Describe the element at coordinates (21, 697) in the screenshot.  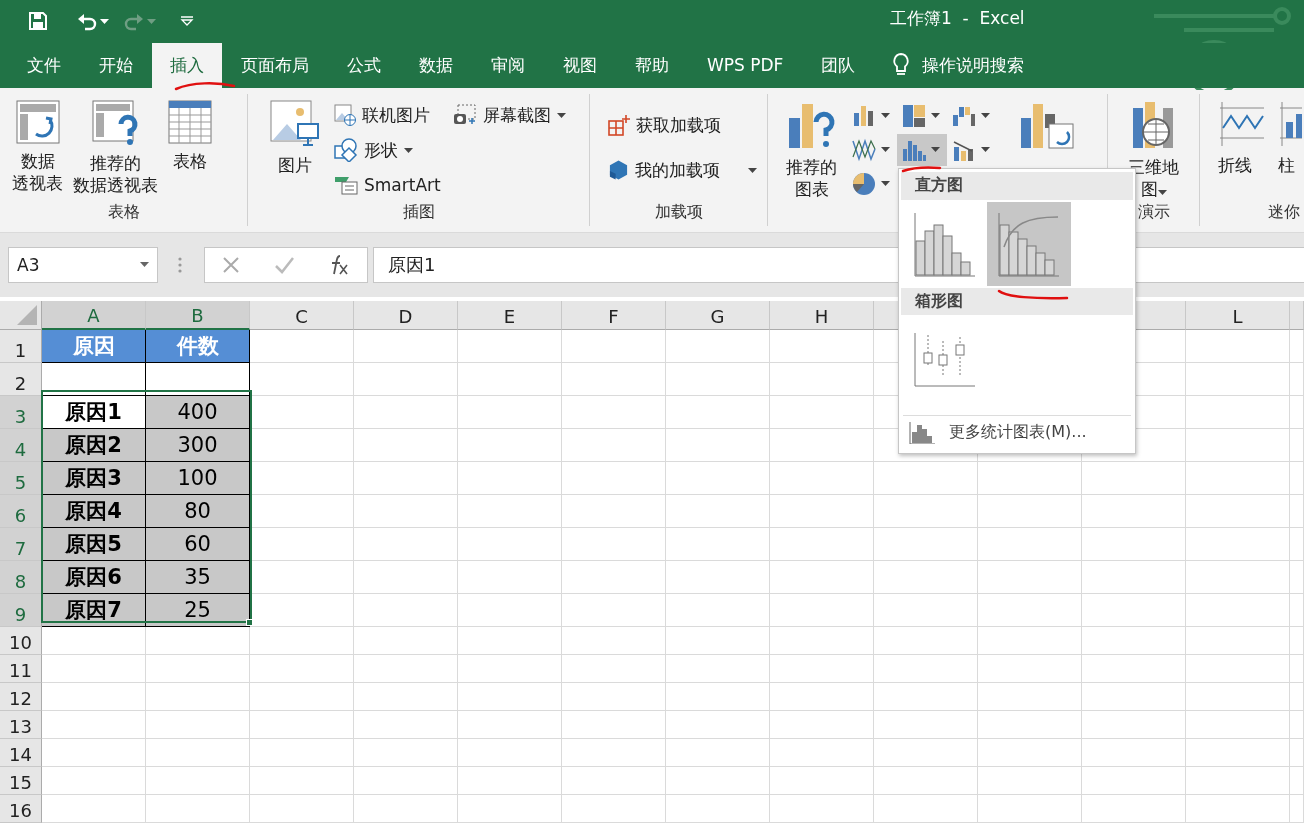
I see `row-header: 12` at that location.